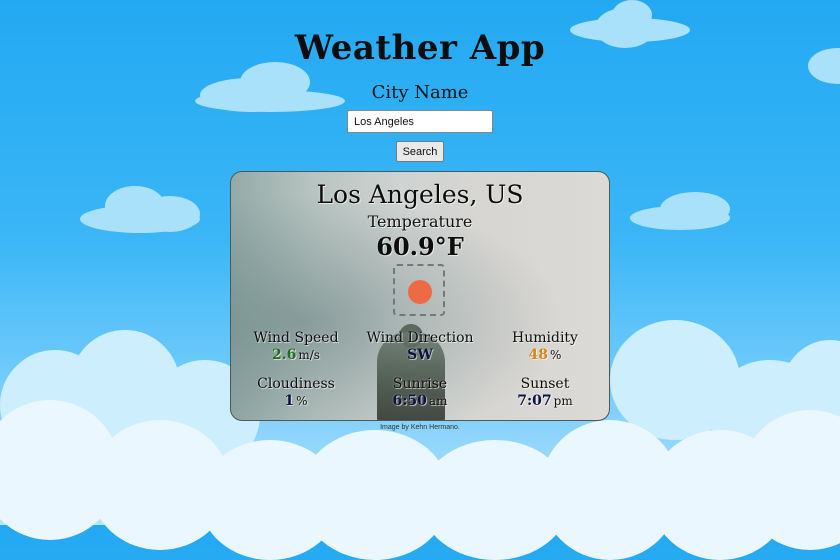  What do you see at coordinates (289, 401) in the screenshot?
I see `cloudiness-value: 1` at bounding box center [289, 401].